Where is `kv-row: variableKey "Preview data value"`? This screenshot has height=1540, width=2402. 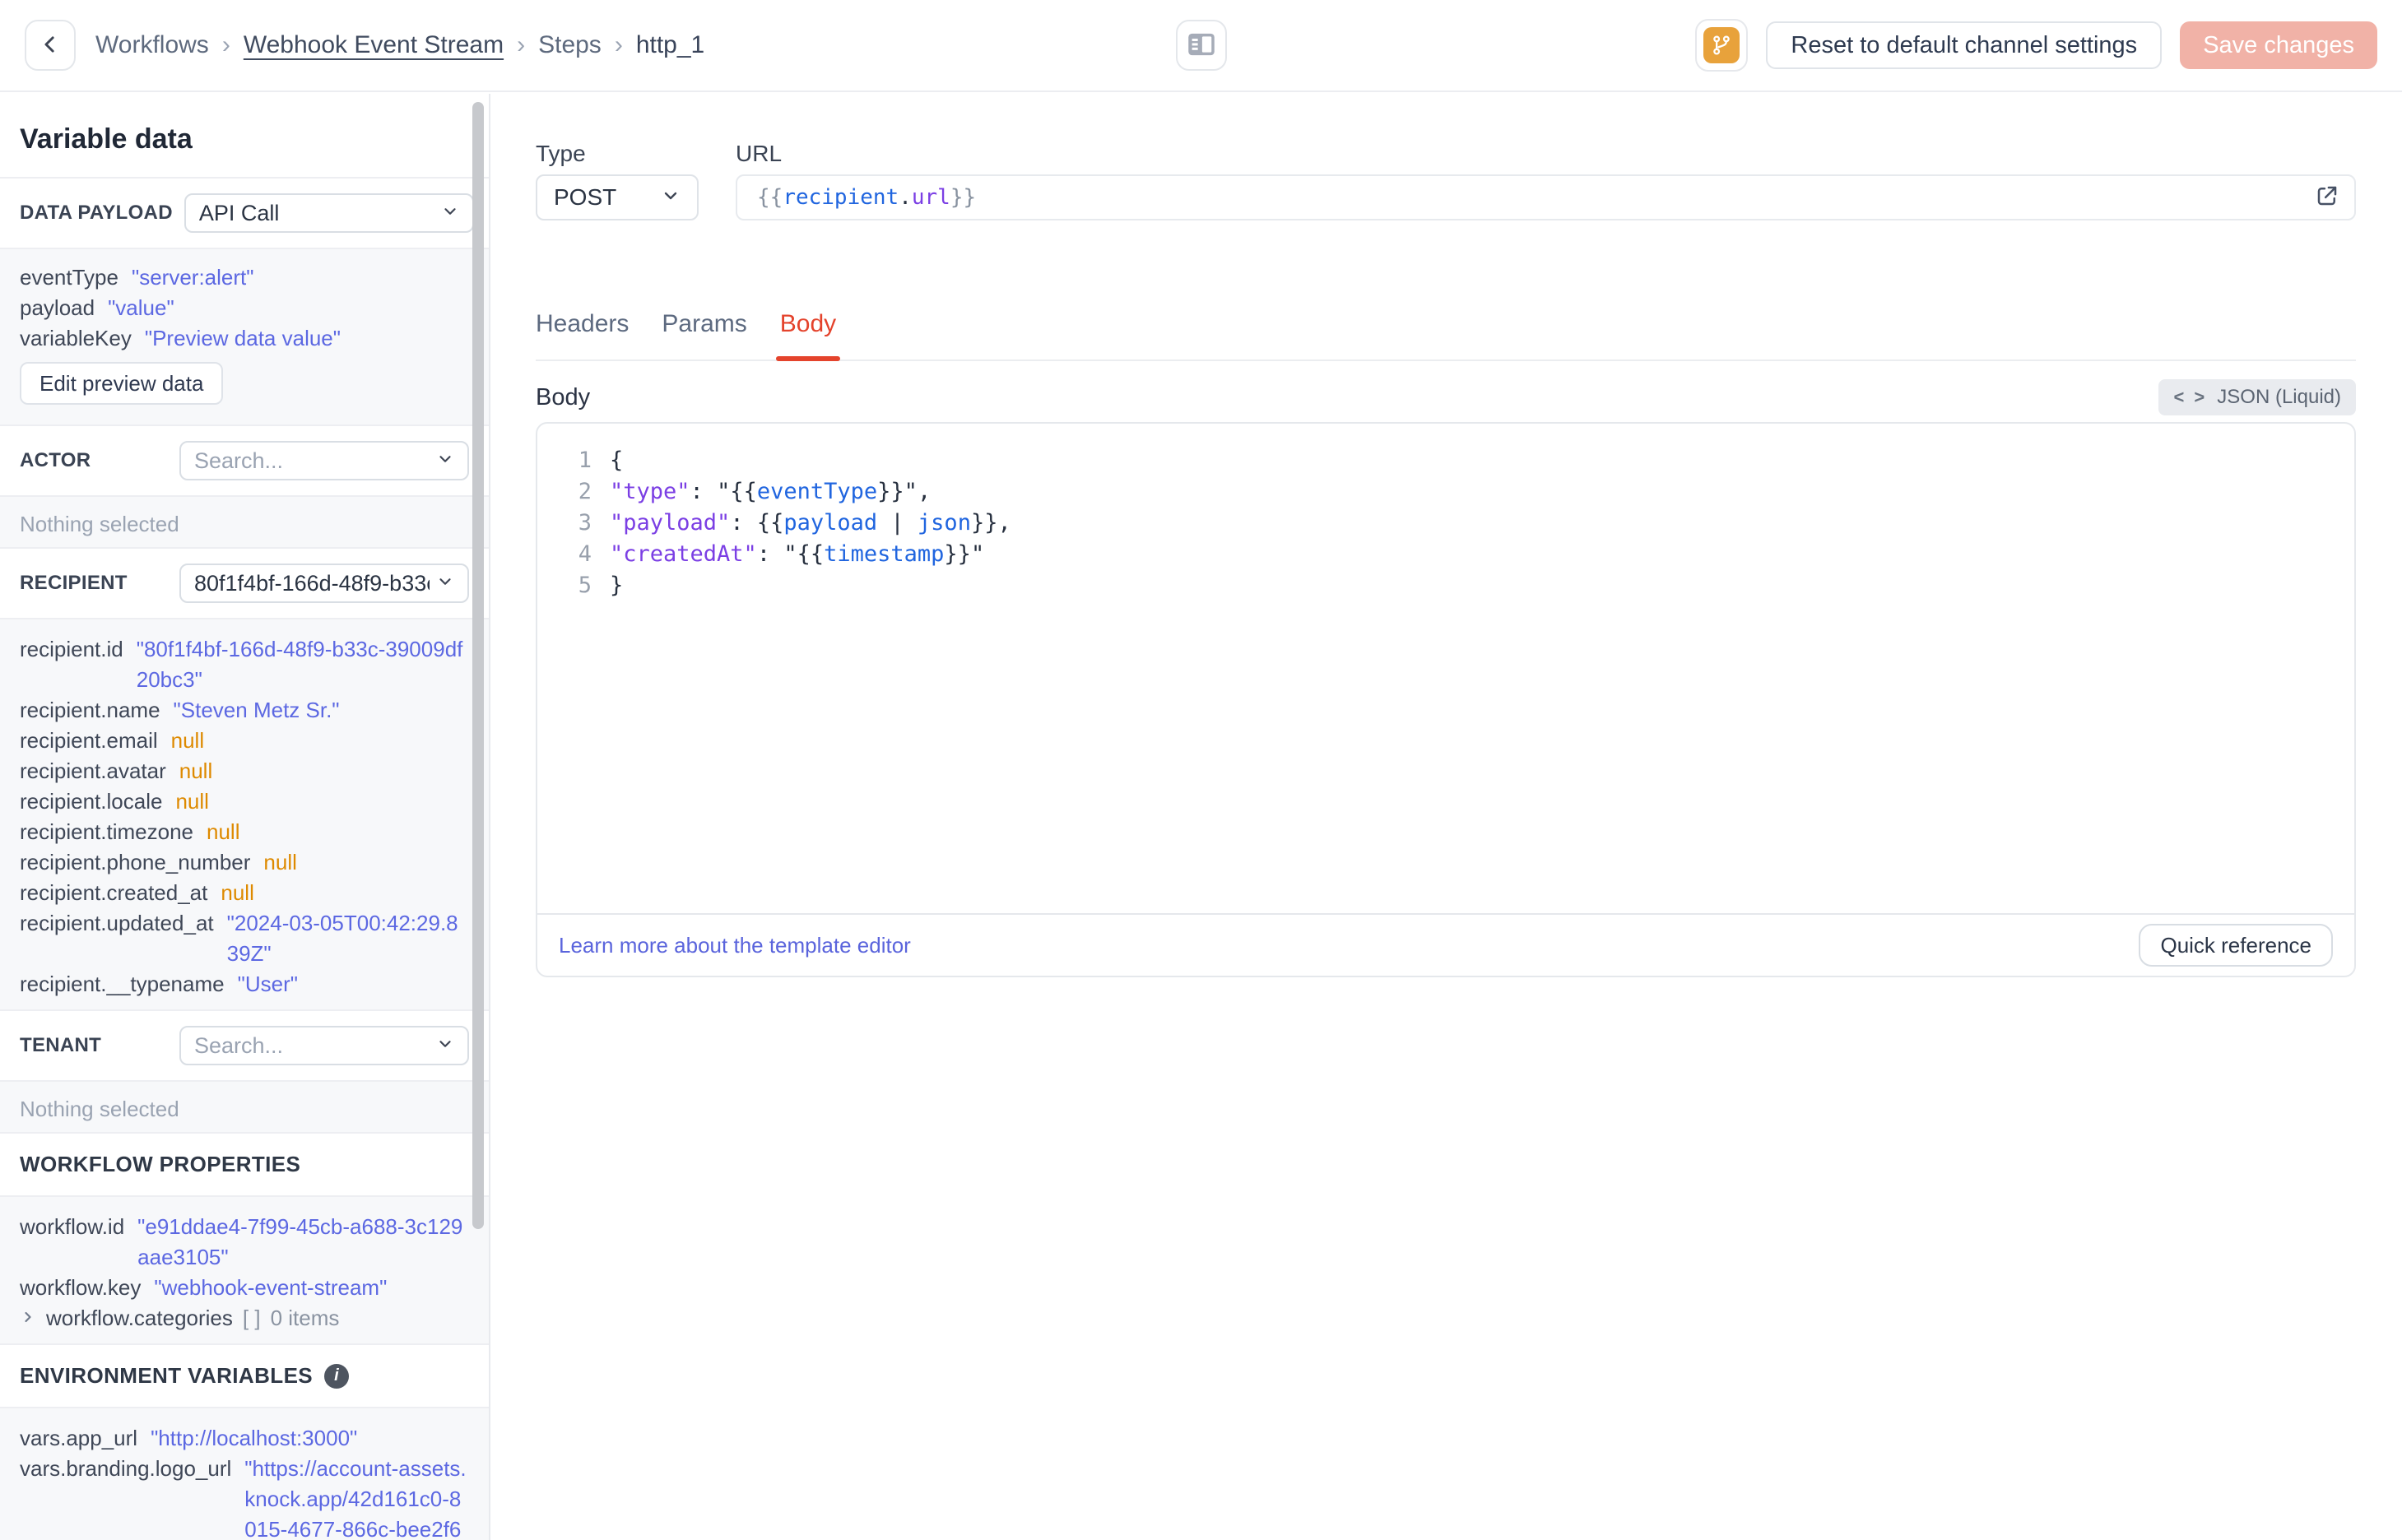
kv-row: variableKey "Preview data value" is located at coordinates (245, 338).